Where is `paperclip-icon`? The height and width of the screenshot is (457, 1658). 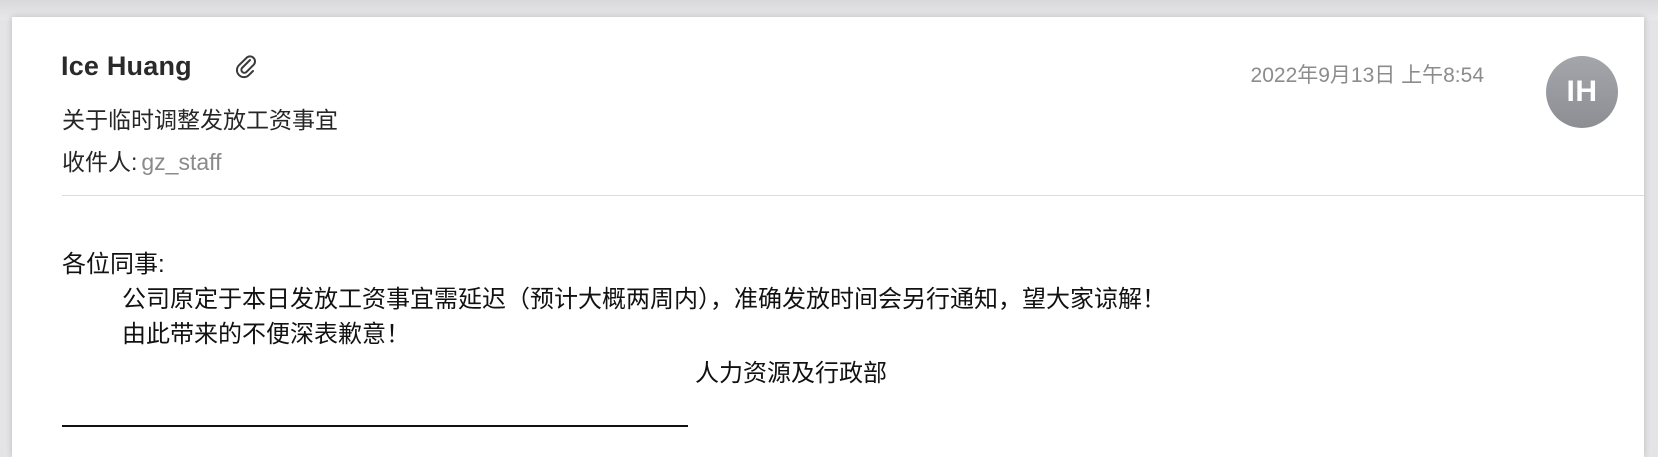
paperclip-icon is located at coordinates (246, 66).